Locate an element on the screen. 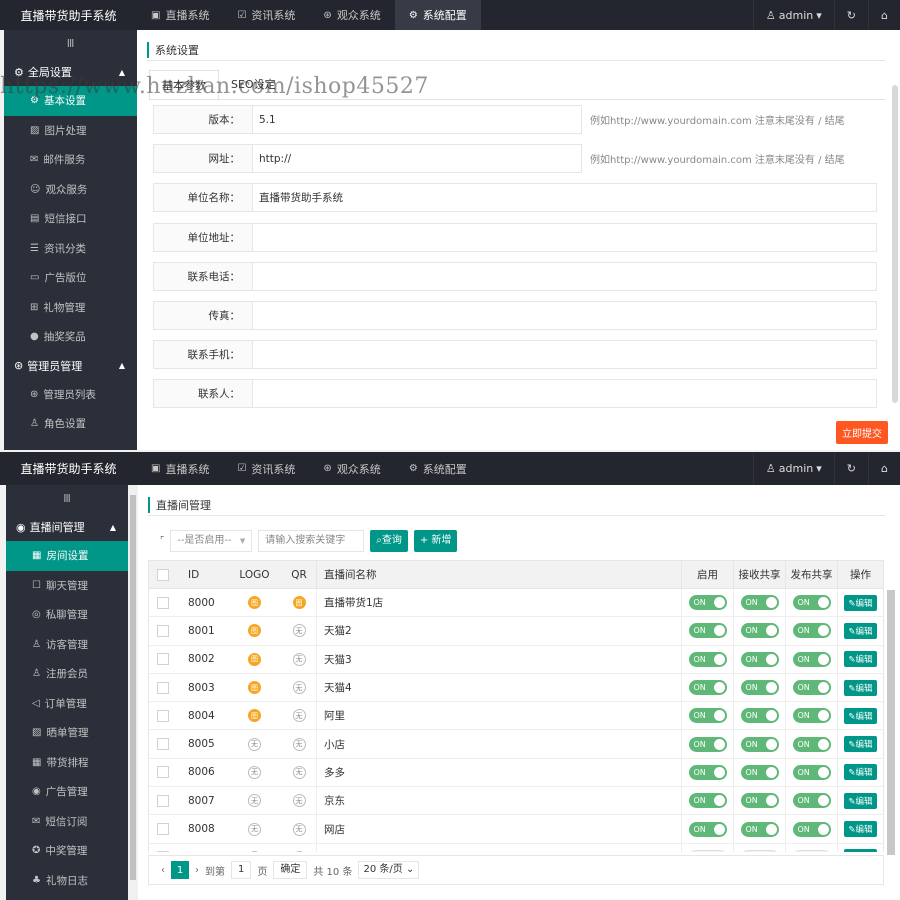 The image size is (900, 900). sidebar-item-ranking: ▦ 带货排程 is located at coordinates (67, 763).